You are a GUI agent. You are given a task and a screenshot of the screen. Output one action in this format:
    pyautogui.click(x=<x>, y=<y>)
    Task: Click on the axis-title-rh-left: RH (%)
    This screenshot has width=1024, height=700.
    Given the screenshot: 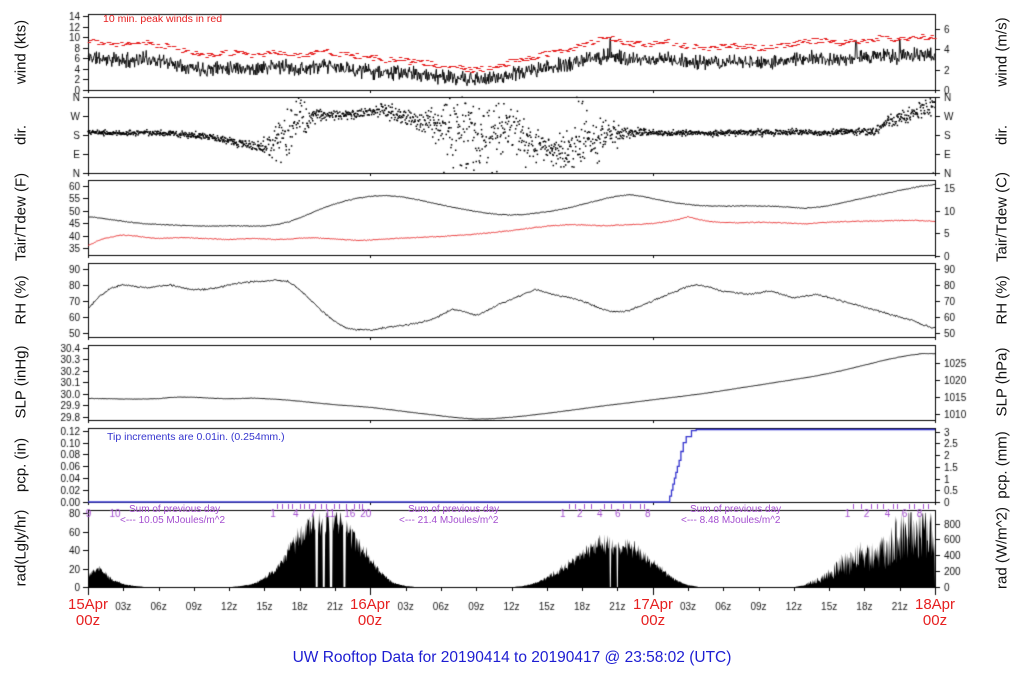 What is the action you would take?
    pyautogui.click(x=21, y=300)
    